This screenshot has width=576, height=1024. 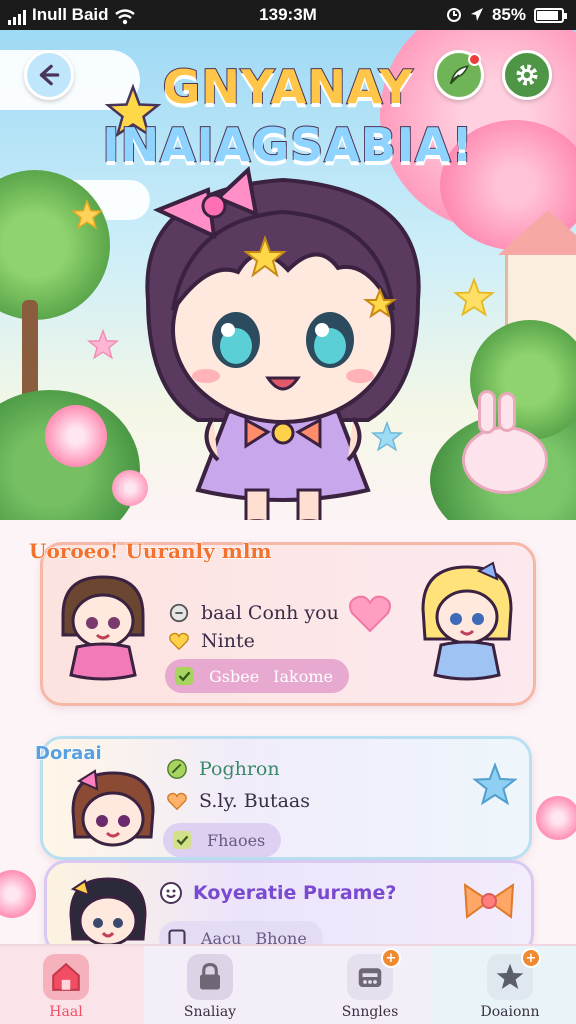 I want to click on card-1-row-2-text: Ninte, so click(x=228, y=641).